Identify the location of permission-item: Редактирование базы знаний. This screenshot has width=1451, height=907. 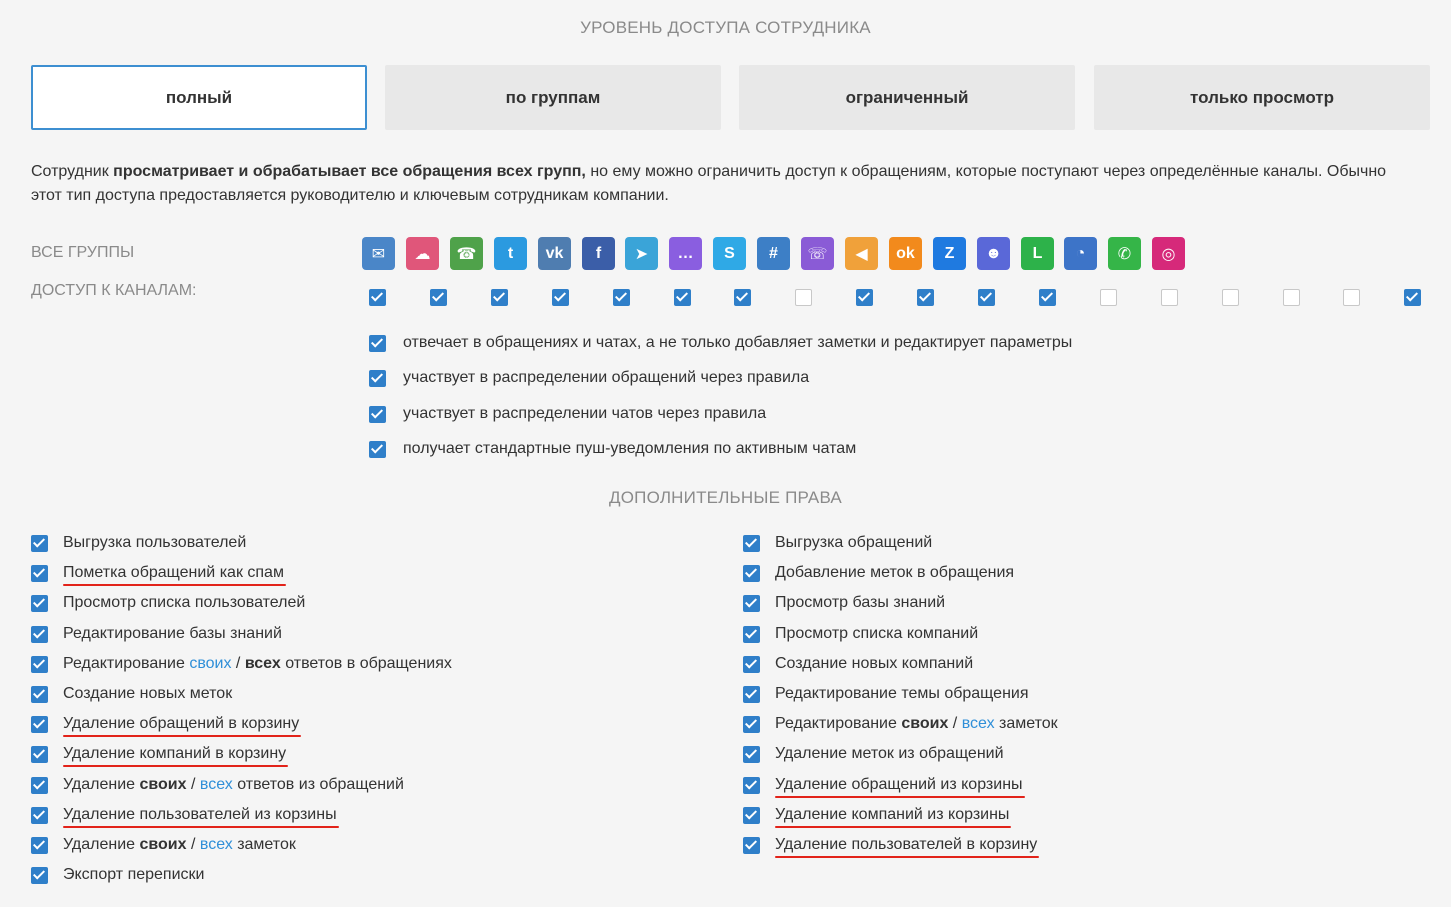
(156, 634).